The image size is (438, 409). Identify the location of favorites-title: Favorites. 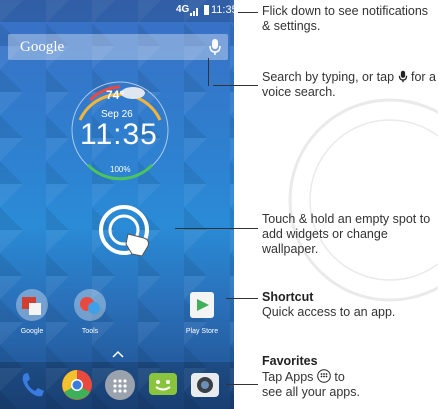
(290, 361).